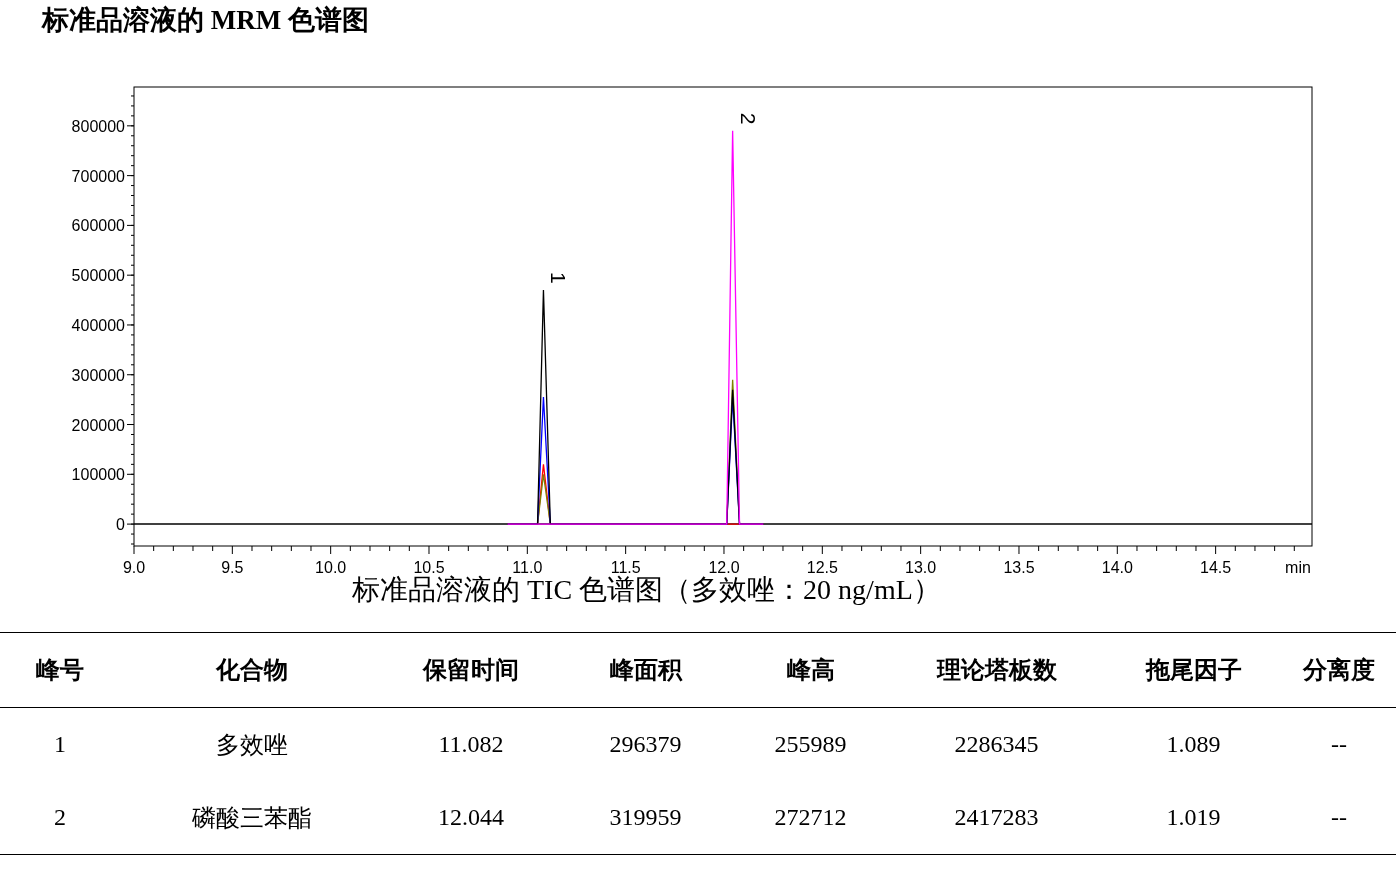 The image size is (1396, 874). I want to click on table-cell: 272712, so click(810, 818).